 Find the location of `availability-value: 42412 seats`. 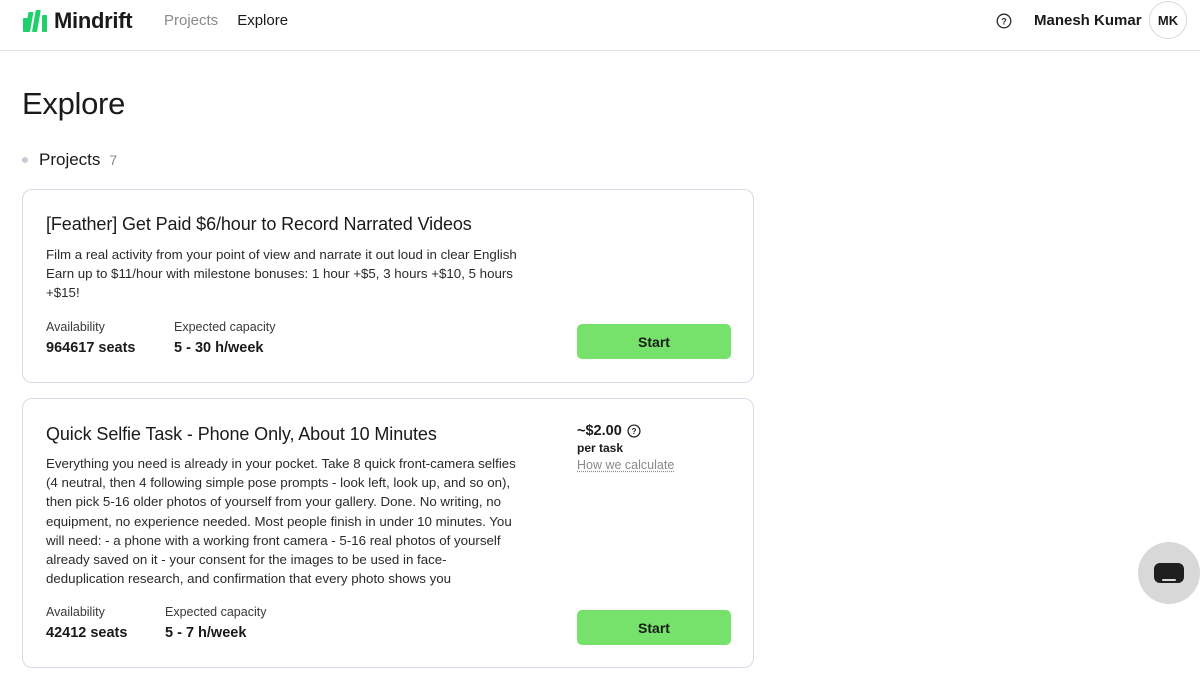

availability-value: 42412 seats is located at coordinates (87, 633).